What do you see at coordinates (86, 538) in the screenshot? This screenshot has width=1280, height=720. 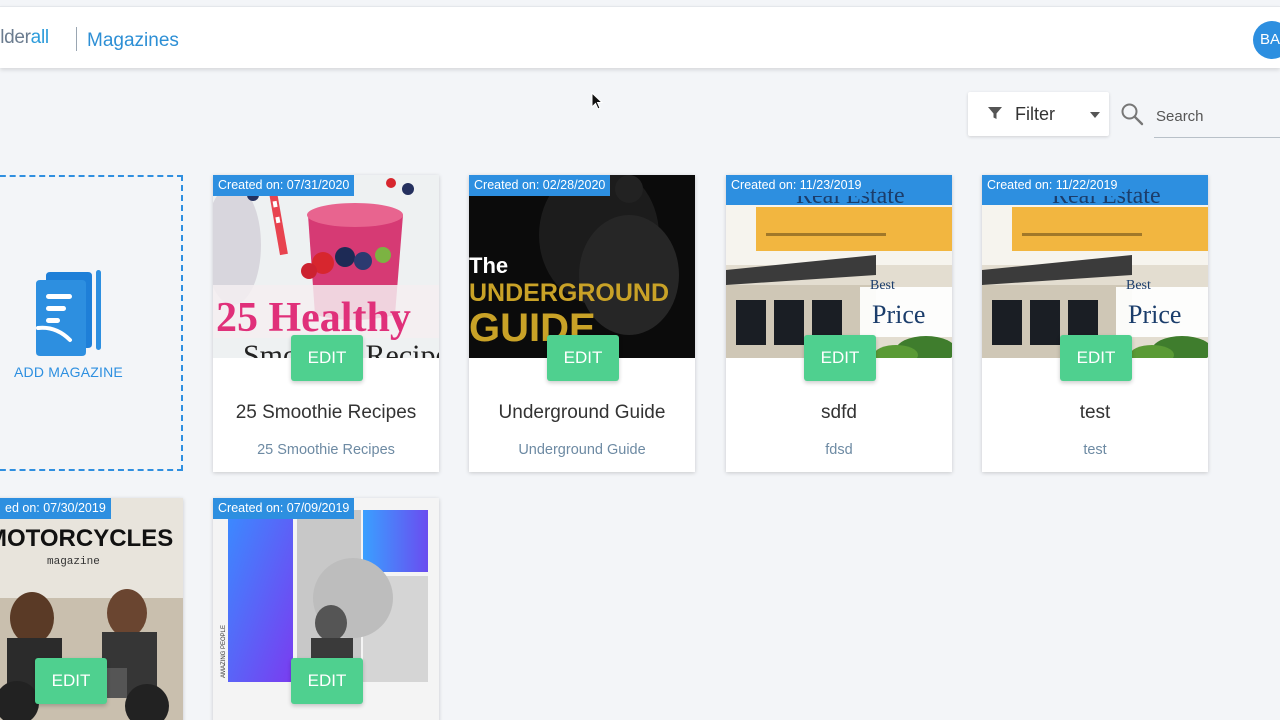 I see `cover-title-line1: MOTORCYCLES` at bounding box center [86, 538].